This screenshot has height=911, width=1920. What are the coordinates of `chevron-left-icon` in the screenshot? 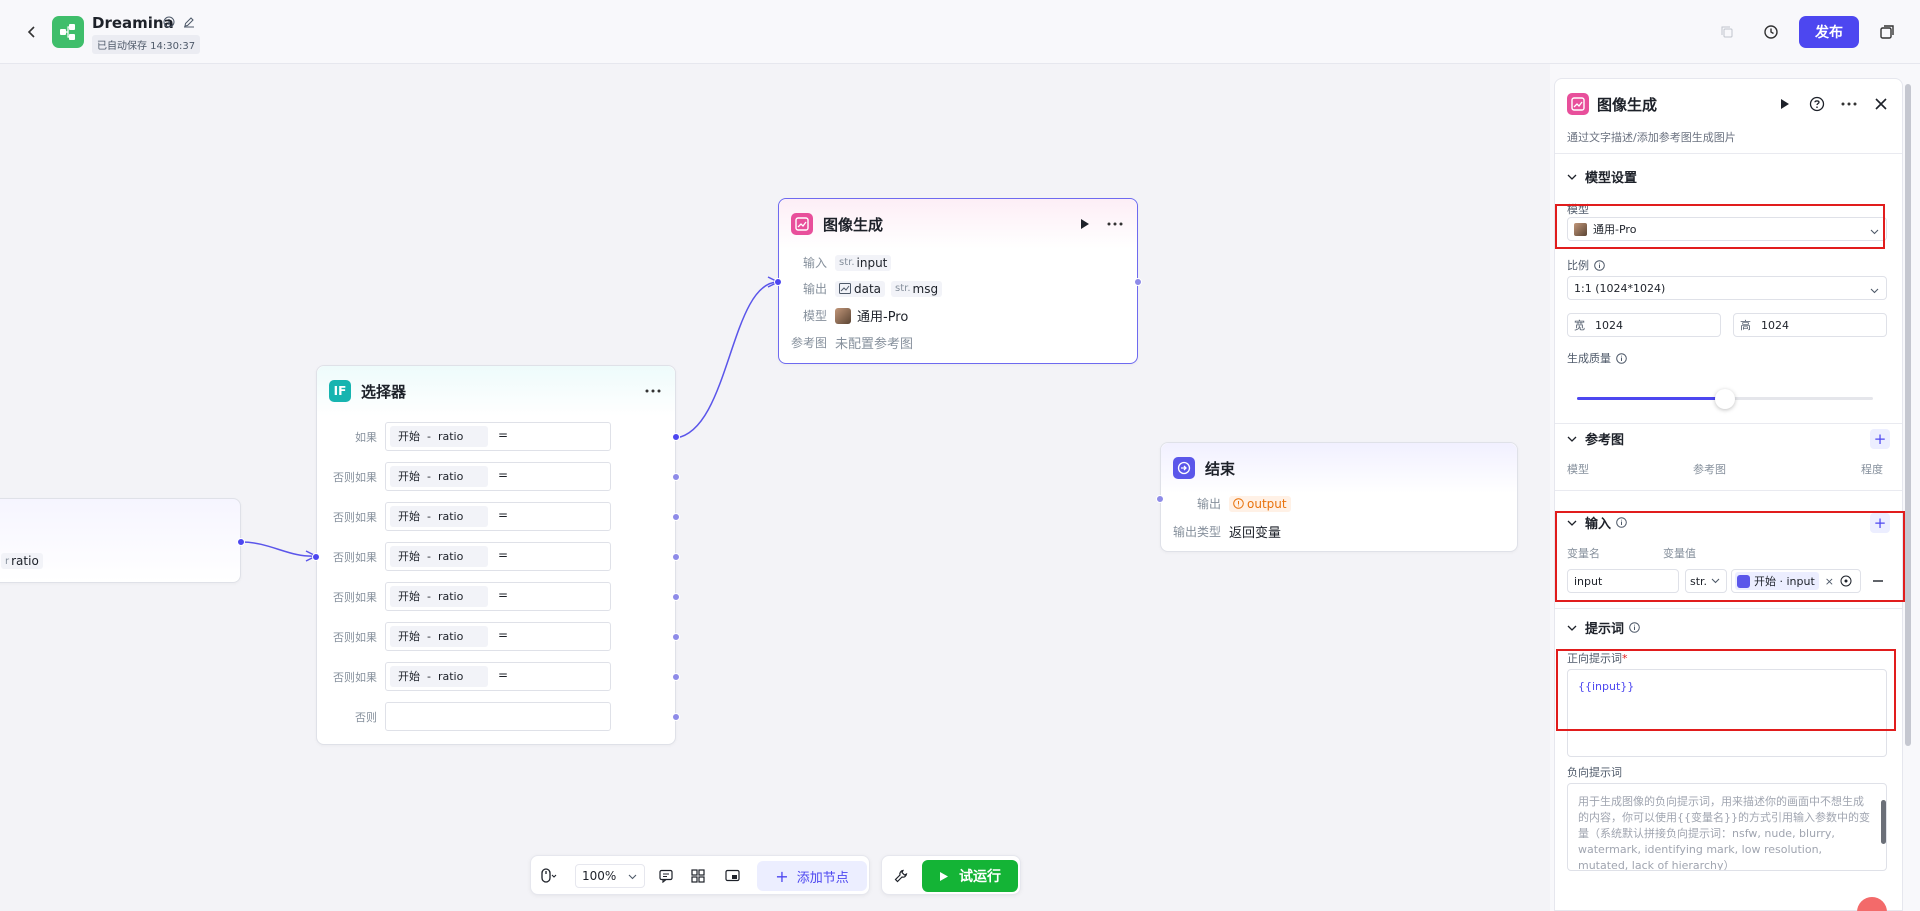 It's located at (31, 32).